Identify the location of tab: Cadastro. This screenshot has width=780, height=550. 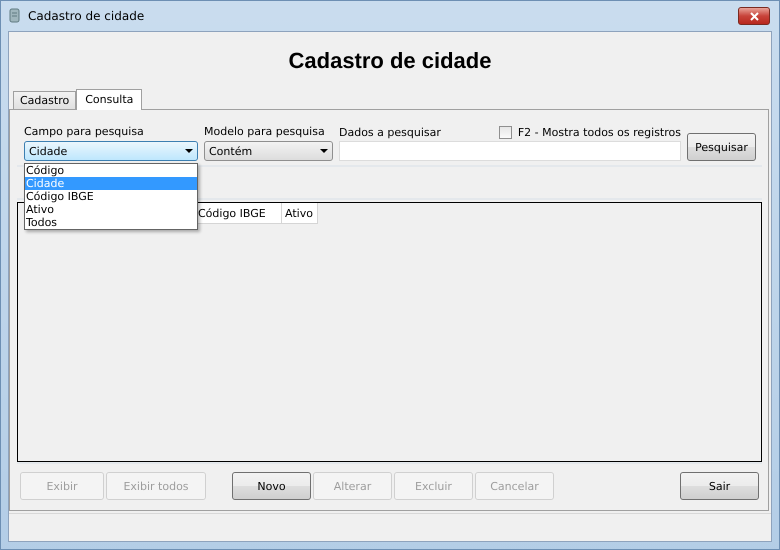
(44, 100).